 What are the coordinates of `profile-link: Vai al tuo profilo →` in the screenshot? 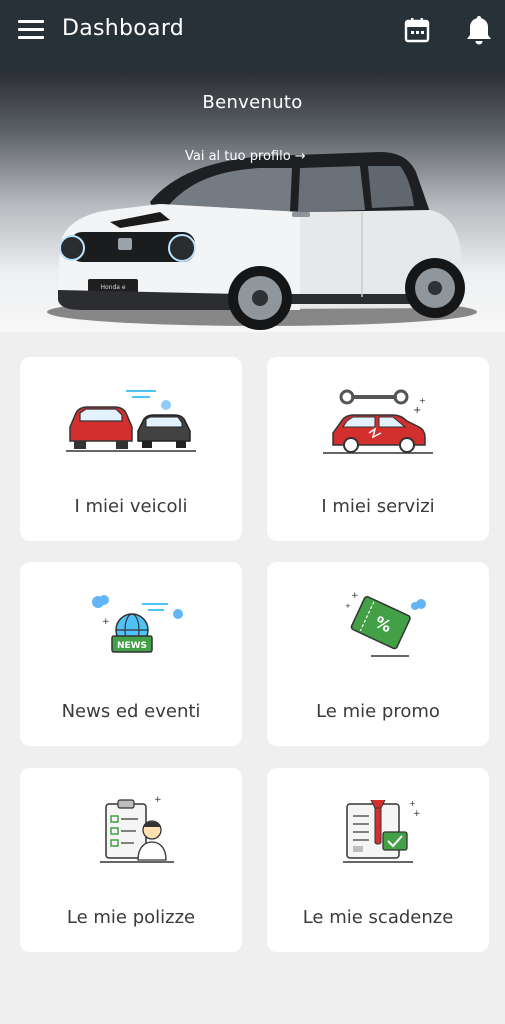 It's located at (245, 156).